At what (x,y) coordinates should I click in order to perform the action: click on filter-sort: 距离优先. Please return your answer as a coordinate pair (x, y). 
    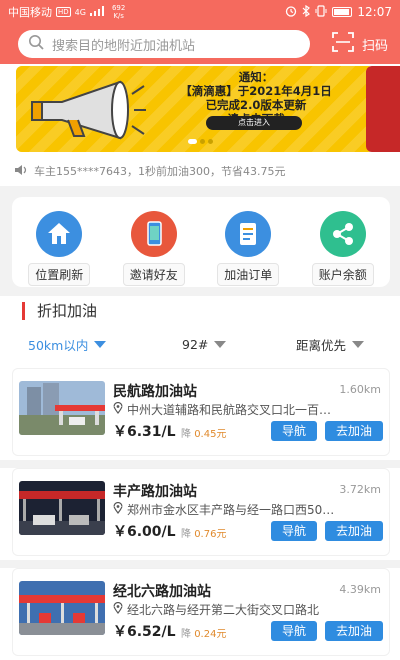
    Looking at the image, I should click on (330, 344).